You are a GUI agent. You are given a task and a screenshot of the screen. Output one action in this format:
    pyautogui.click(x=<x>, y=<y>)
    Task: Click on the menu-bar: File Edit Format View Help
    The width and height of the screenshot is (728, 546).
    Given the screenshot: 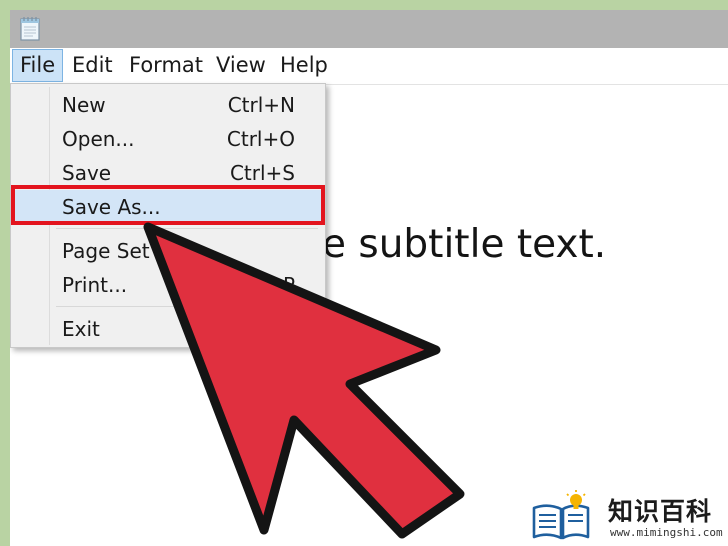 What is the action you would take?
    pyautogui.click(x=369, y=66)
    